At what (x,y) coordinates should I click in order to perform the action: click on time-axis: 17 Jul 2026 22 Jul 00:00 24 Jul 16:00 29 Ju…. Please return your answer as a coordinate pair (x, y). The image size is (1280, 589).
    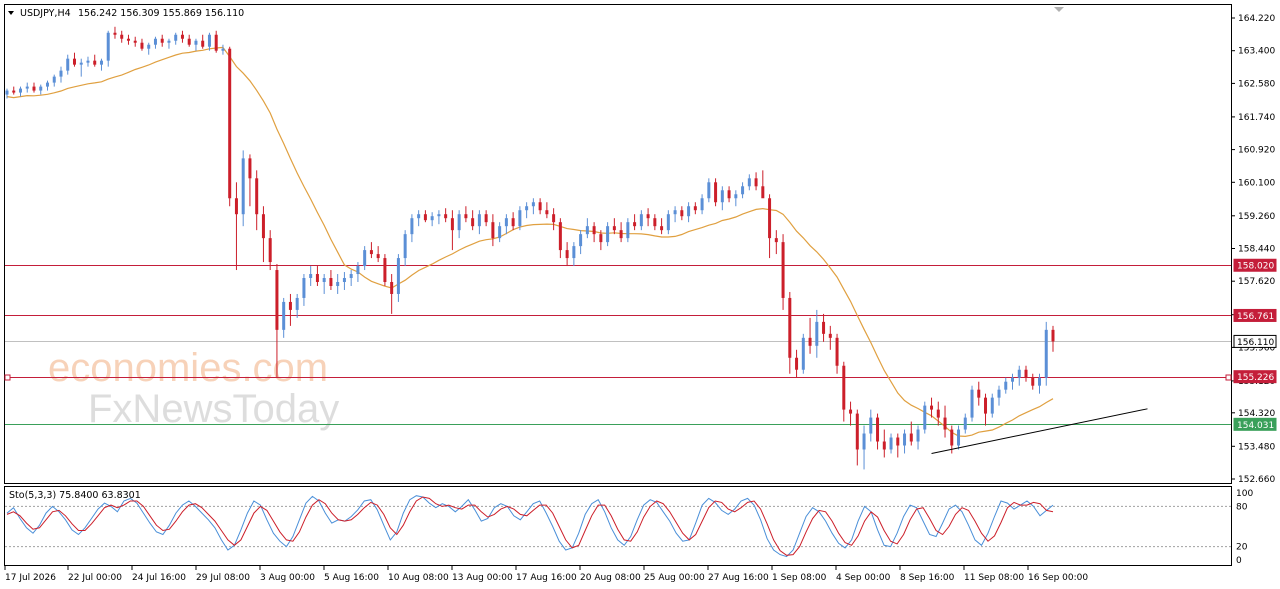
    Looking at the image, I should click on (546, 574).